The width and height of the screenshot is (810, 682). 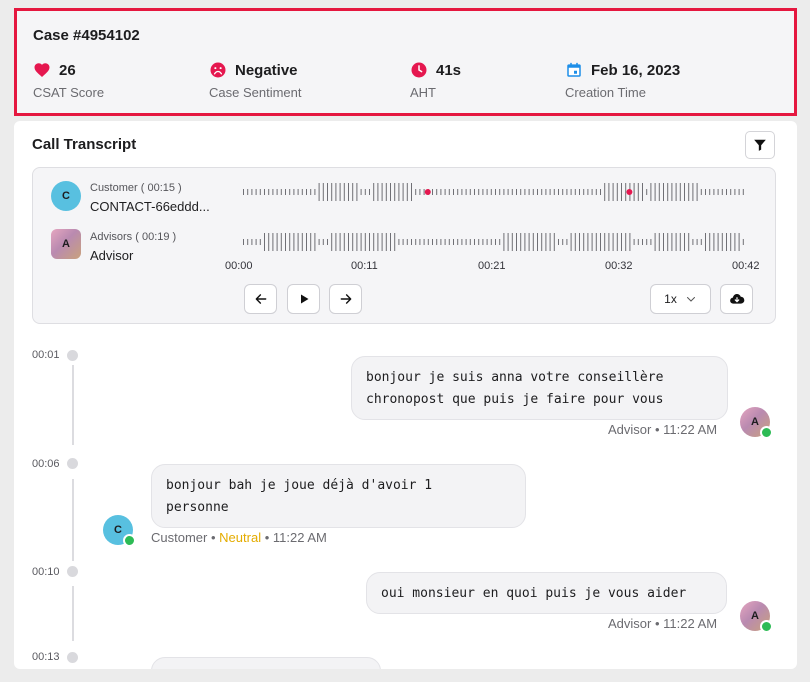 I want to click on customer-speaker-role: Customer ( 00:15 ), so click(x=136, y=188).